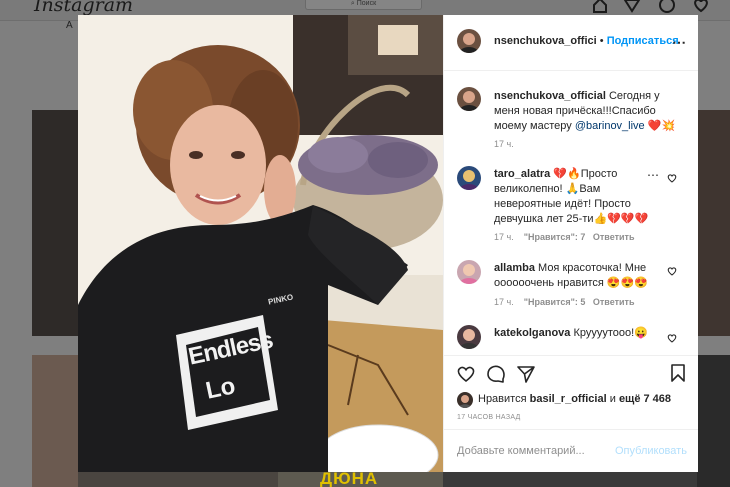 Image resolution: width=730 pixels, height=487 pixels. What do you see at coordinates (653, 175) in the screenshot?
I see `comment-more-icon: ⋯` at bounding box center [653, 175].